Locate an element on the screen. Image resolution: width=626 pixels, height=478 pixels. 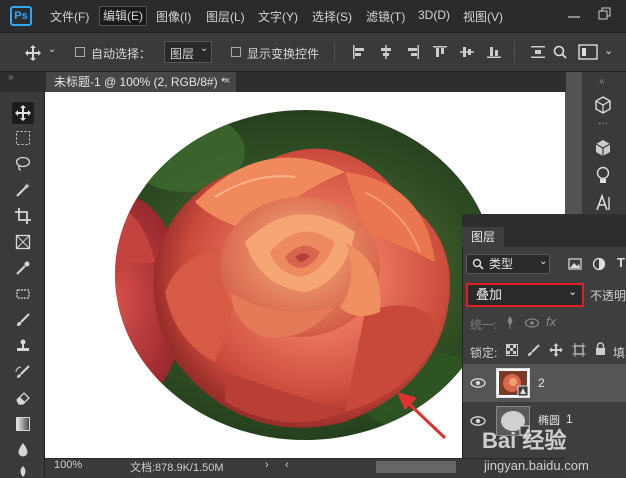
menu-filter: 滤镜(T) is located at coordinates (385, 16).